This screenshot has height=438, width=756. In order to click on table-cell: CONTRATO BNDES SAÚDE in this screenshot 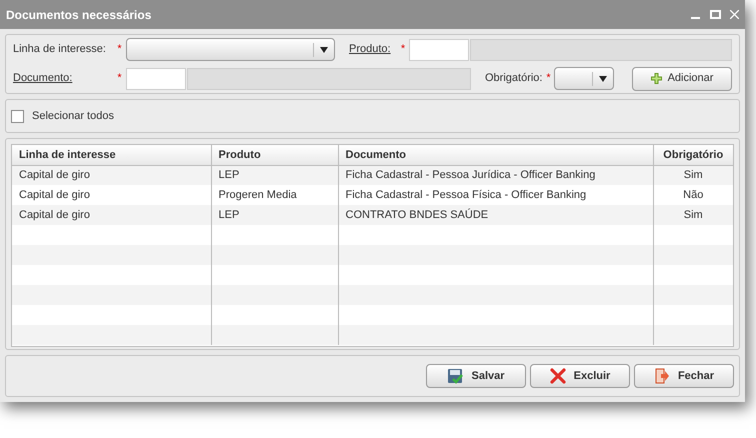, I will do `click(495, 215)`.